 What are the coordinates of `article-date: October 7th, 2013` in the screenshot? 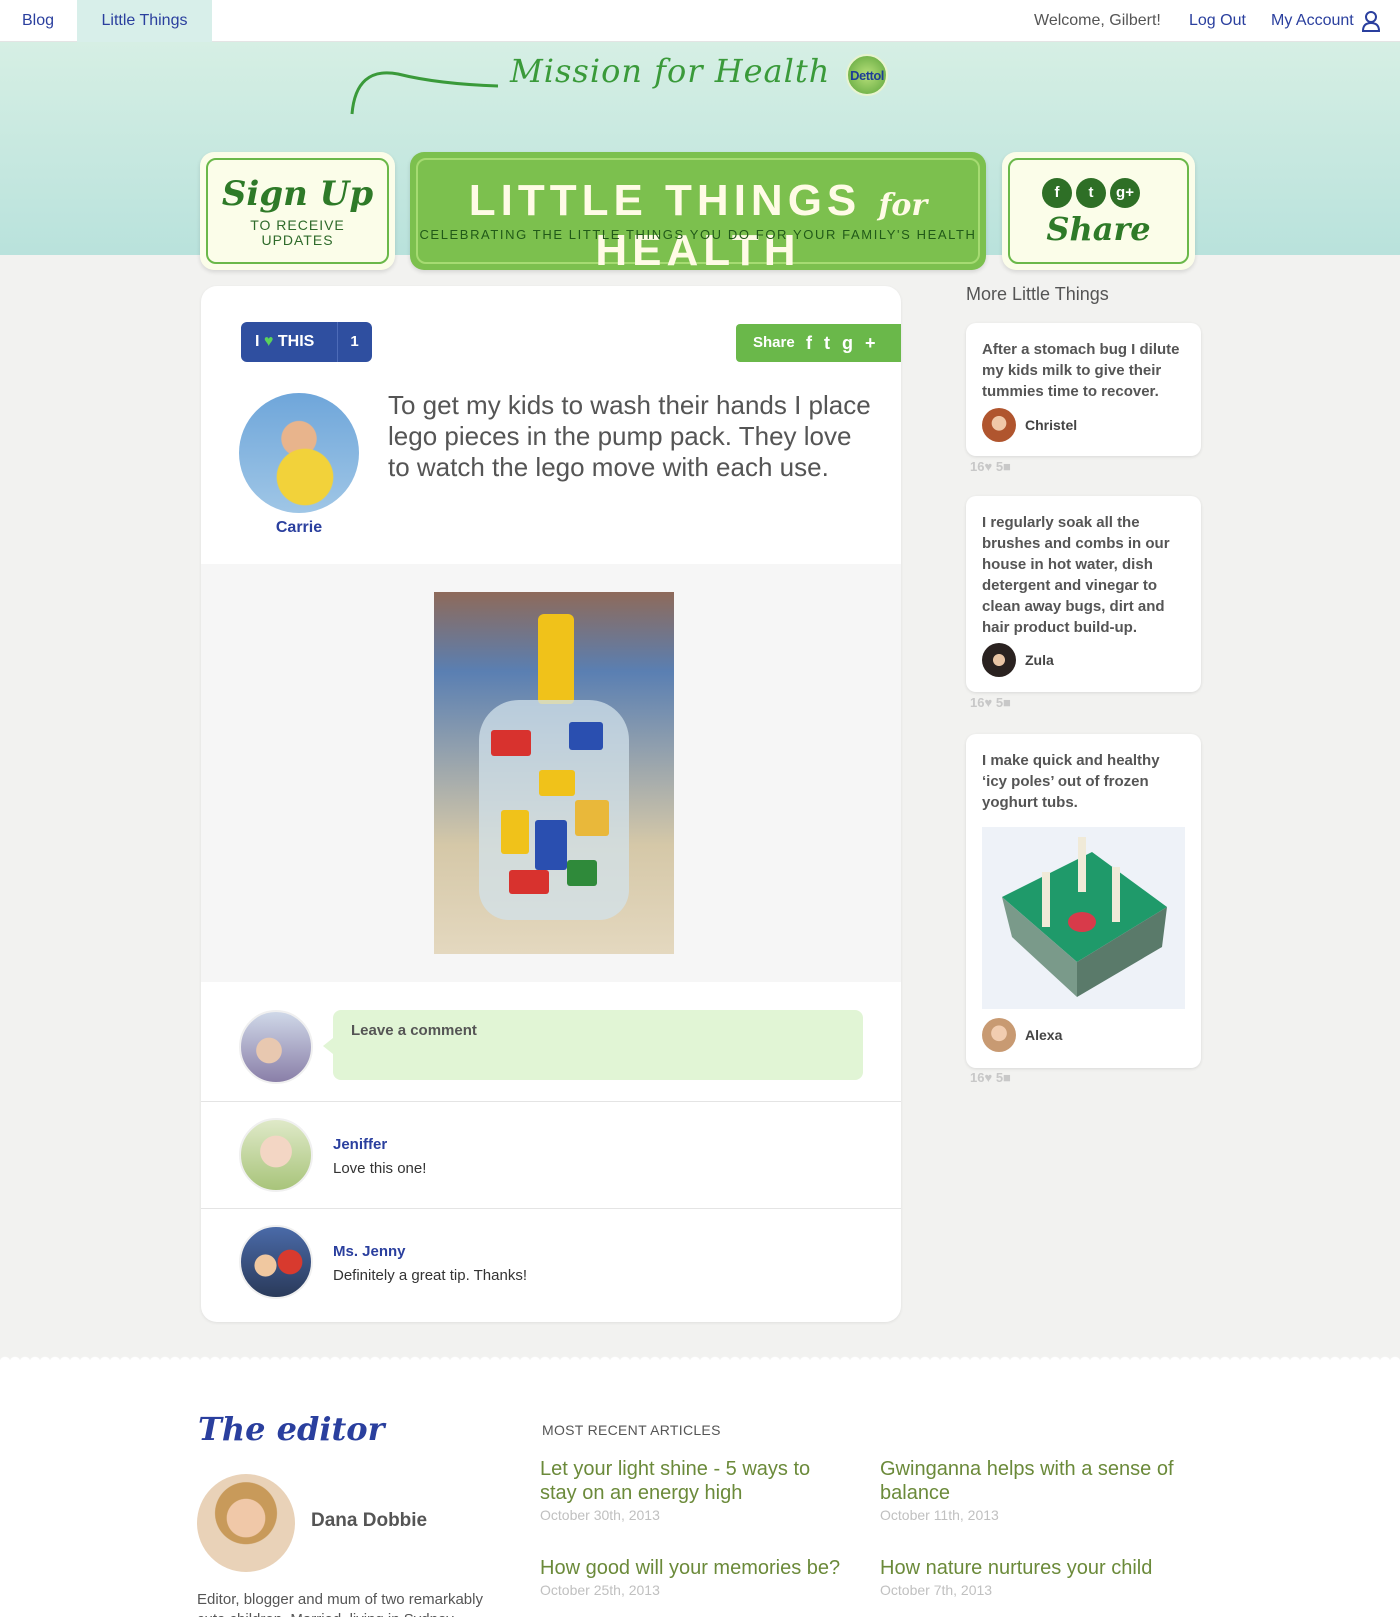 It's located at (936, 1590).